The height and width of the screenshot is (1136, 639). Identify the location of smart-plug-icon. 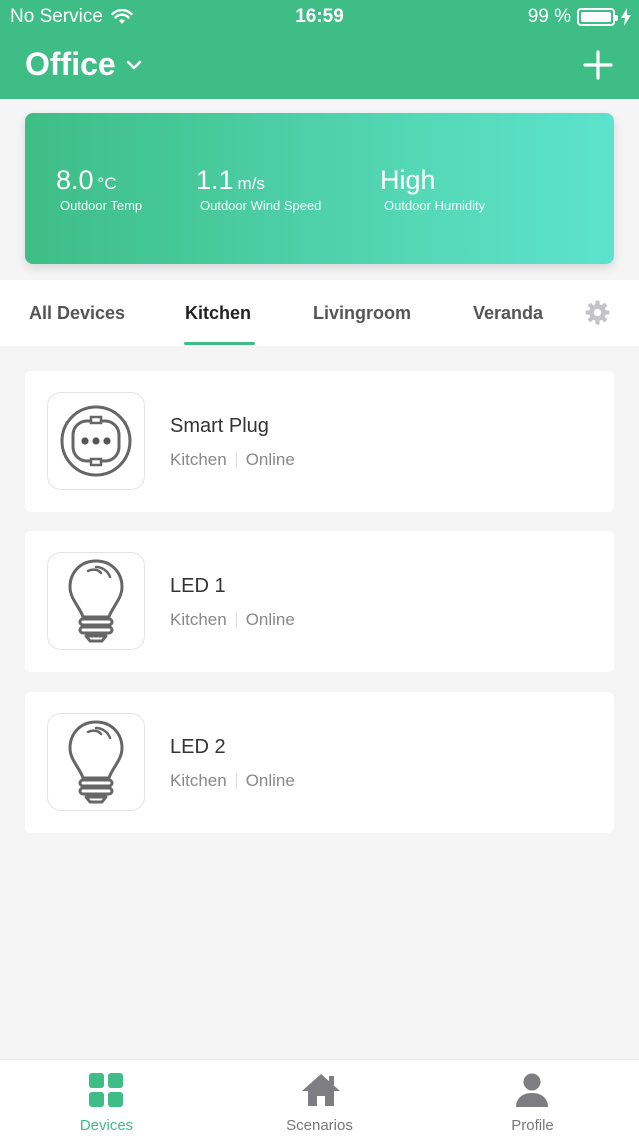
(96, 441).